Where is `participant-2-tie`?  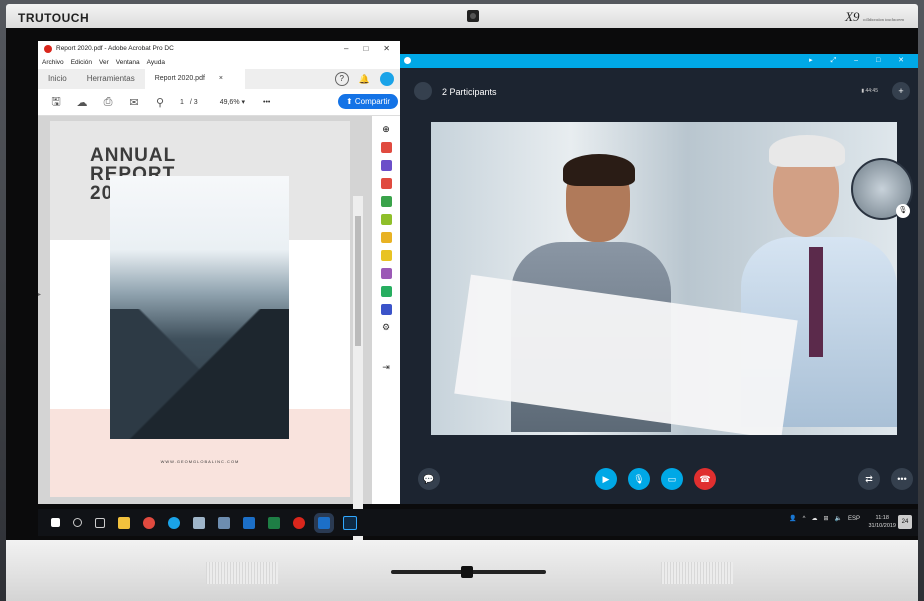
participant-2-tie is located at coordinates (816, 302).